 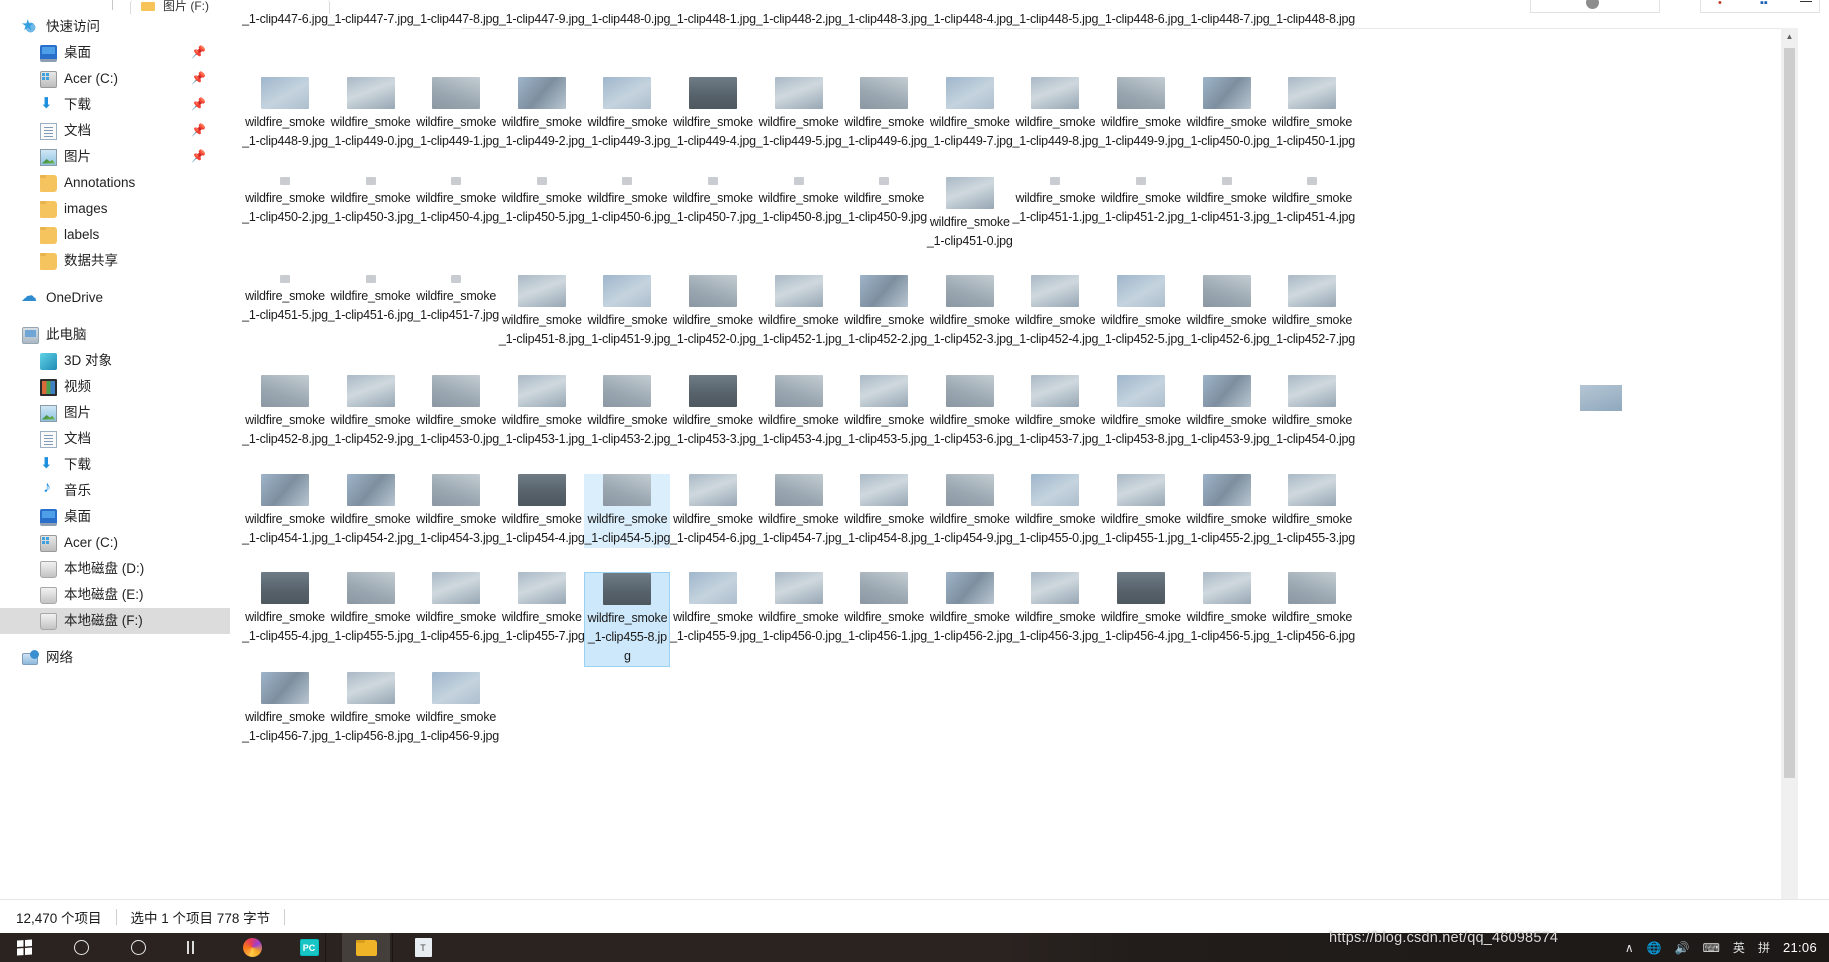 I want to click on file-tile: wildfire_smoke_1-clip454-2.jpg, so click(x=371, y=511).